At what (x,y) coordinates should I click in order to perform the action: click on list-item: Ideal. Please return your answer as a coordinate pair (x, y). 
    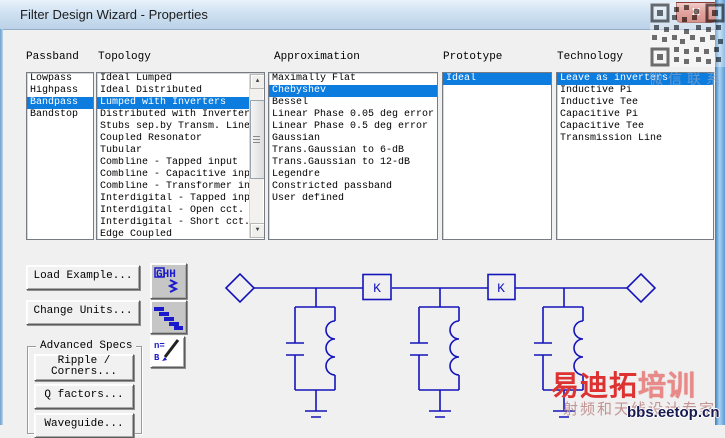
    Looking at the image, I should click on (497, 79).